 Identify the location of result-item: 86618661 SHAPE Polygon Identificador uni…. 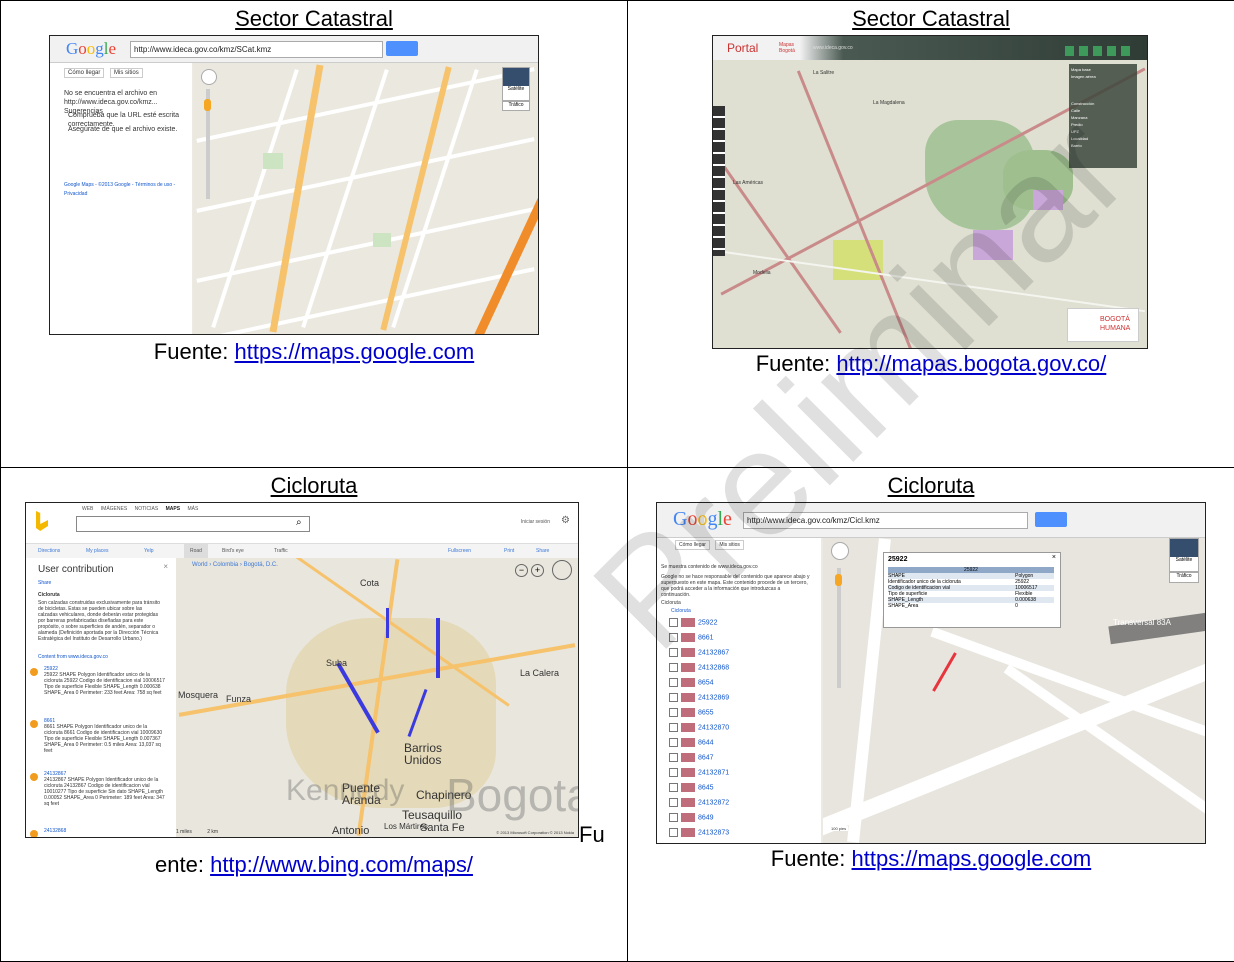
(98, 741).